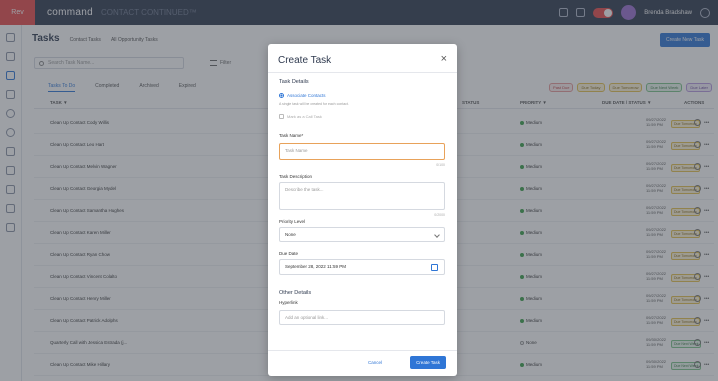  I want to click on call-task-label: Mark as a Call Task, so click(304, 116).